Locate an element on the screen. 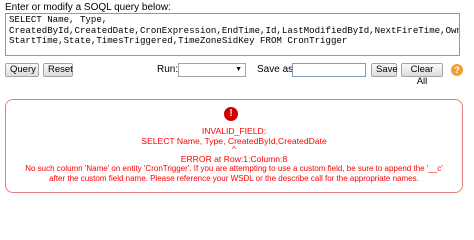 The width and height of the screenshot is (474, 240). error-icon: ! is located at coordinates (231, 114).